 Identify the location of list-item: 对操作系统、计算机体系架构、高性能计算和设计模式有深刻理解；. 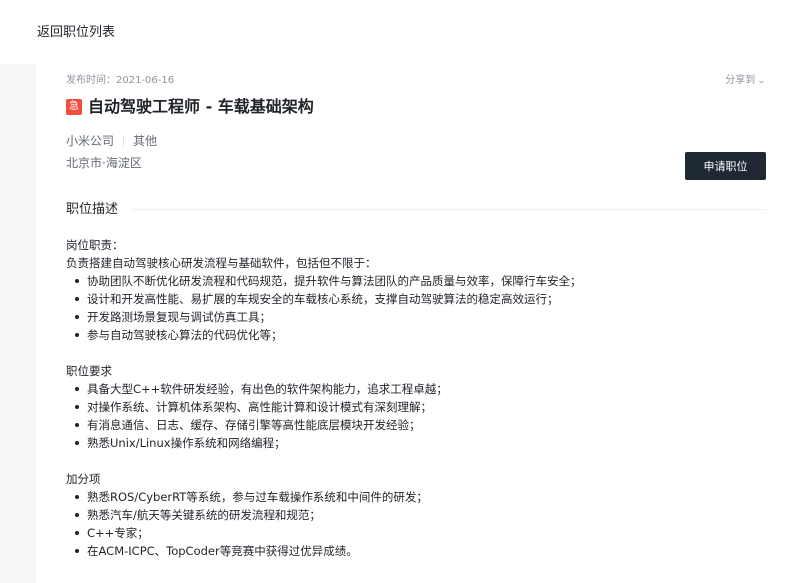
(416, 407).